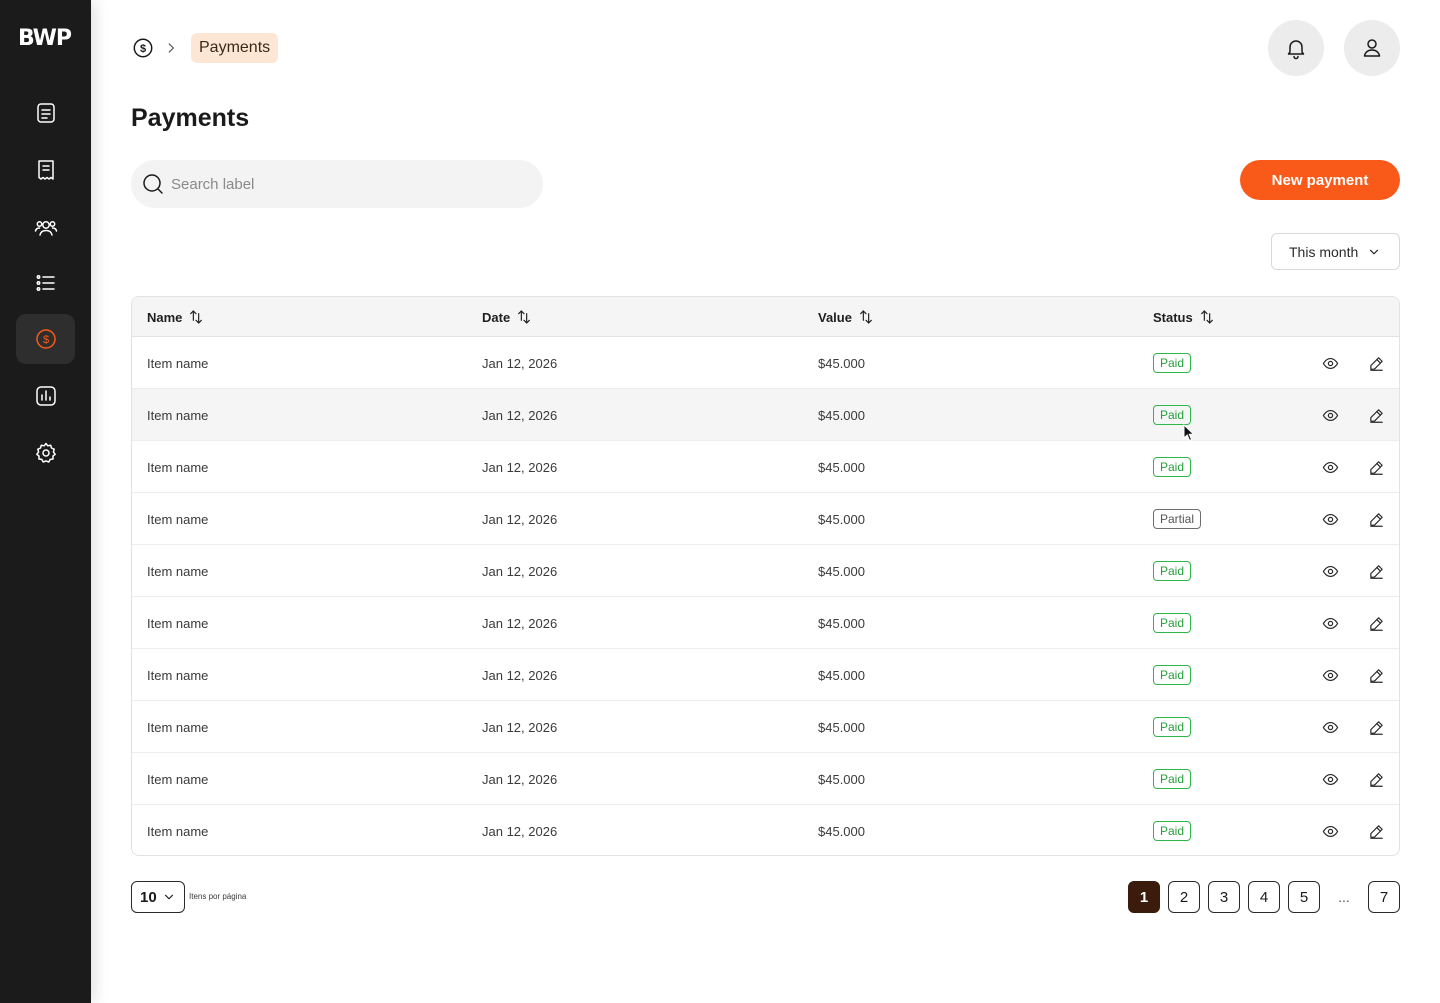  I want to click on sidebar-item-invoices, so click(45, 170).